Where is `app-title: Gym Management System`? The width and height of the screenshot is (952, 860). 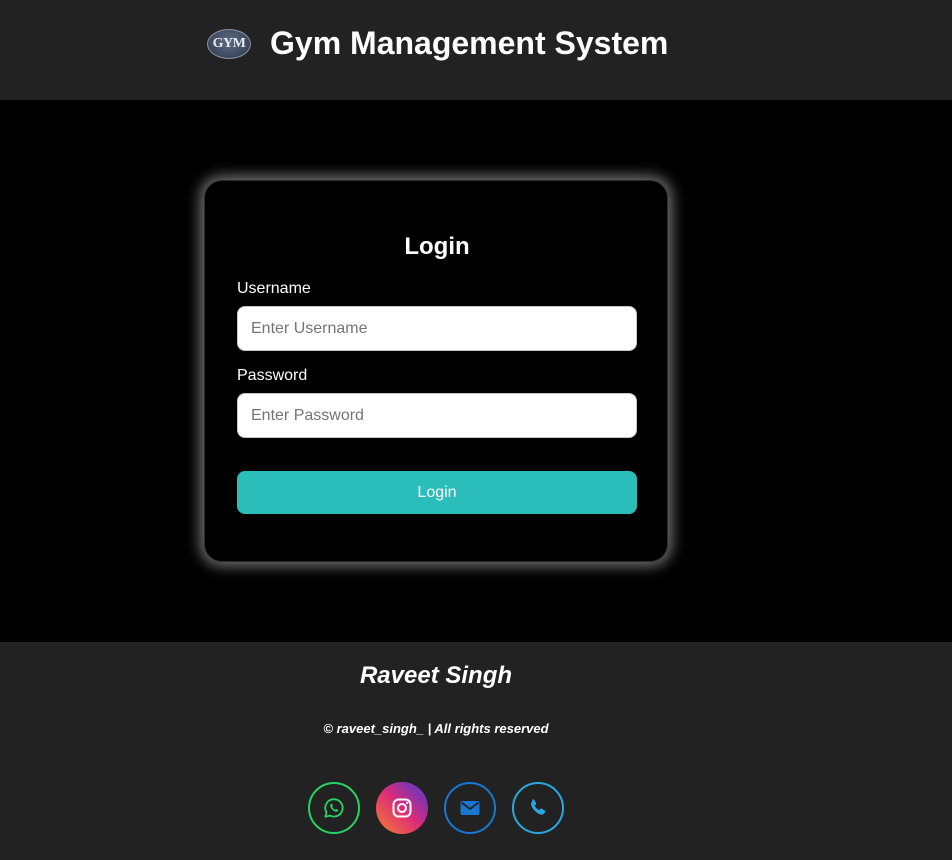
app-title: Gym Management System is located at coordinates (469, 43).